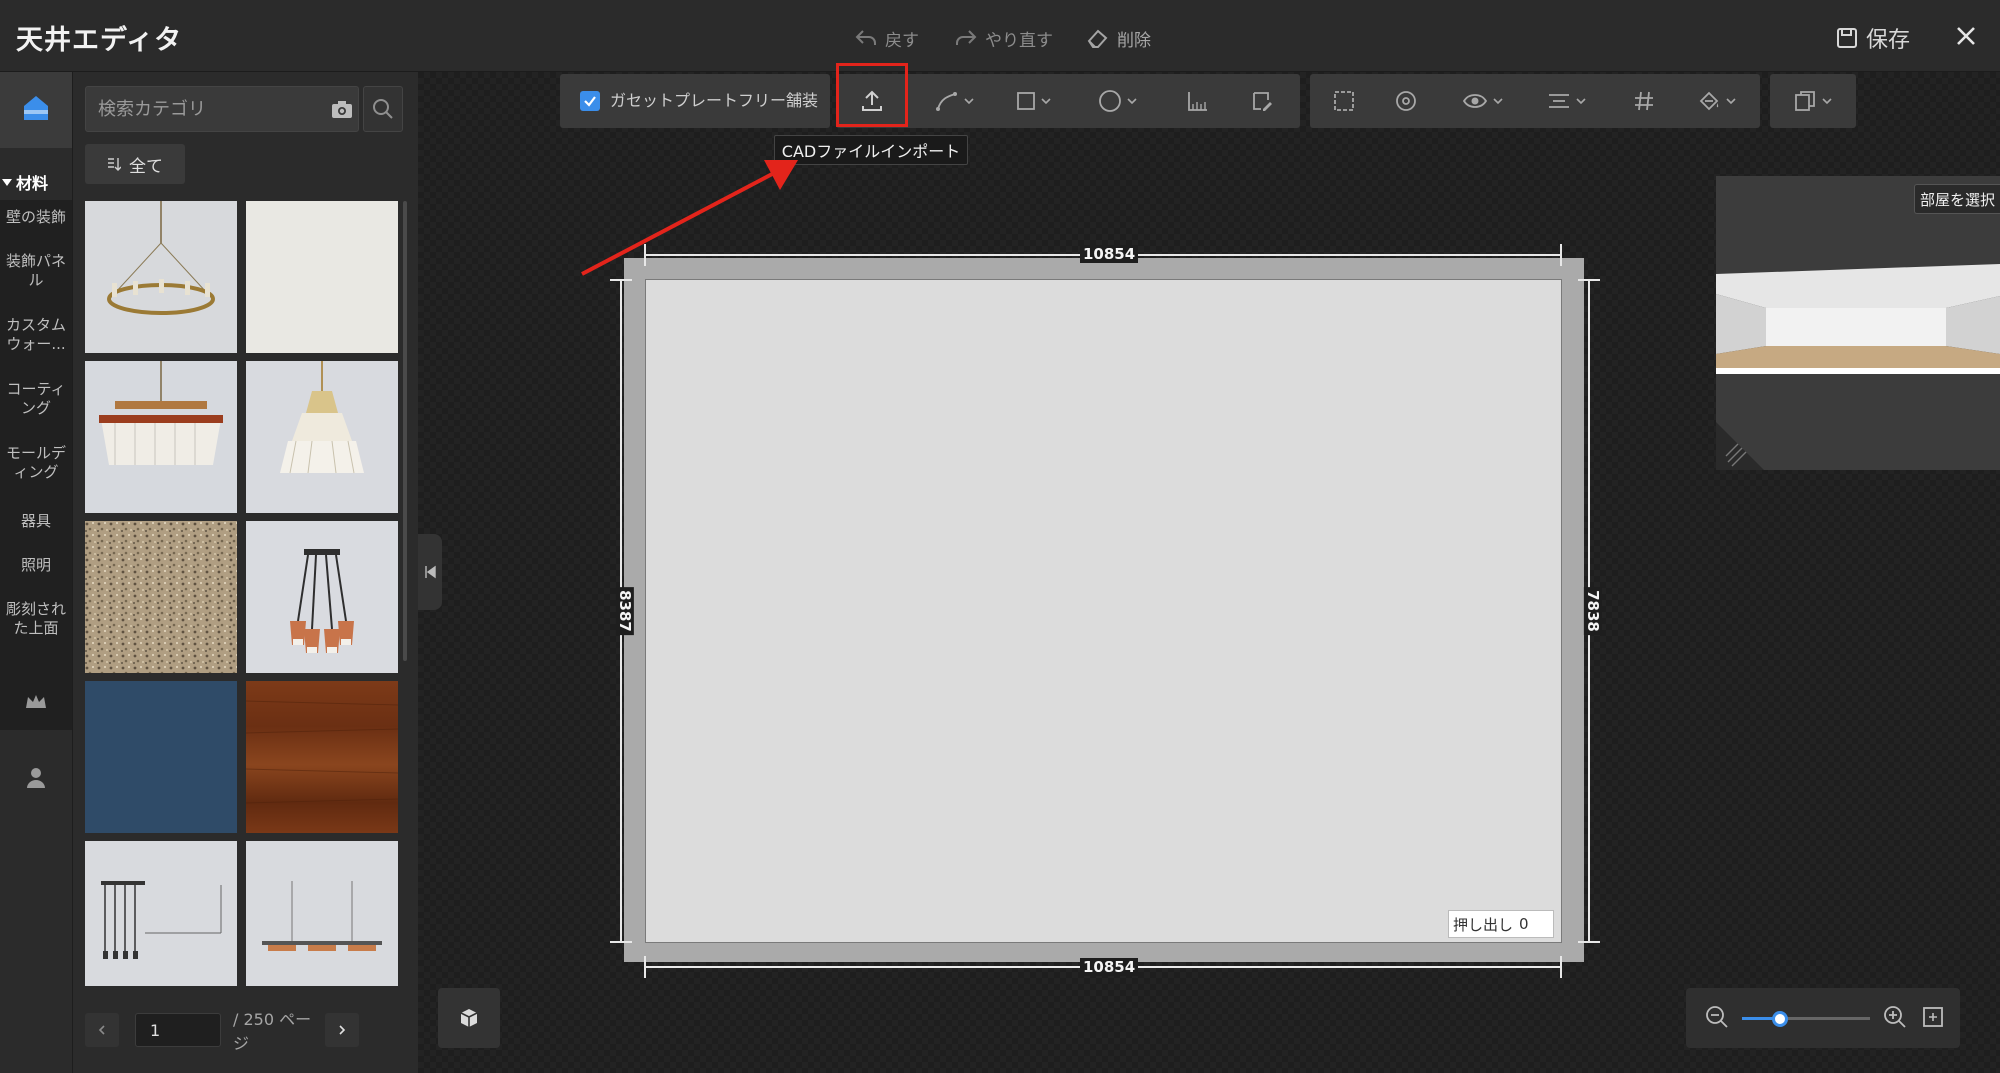 The width and height of the screenshot is (2000, 1073). What do you see at coordinates (146, 166) in the screenshot?
I see `filter-all-label: 全て` at bounding box center [146, 166].